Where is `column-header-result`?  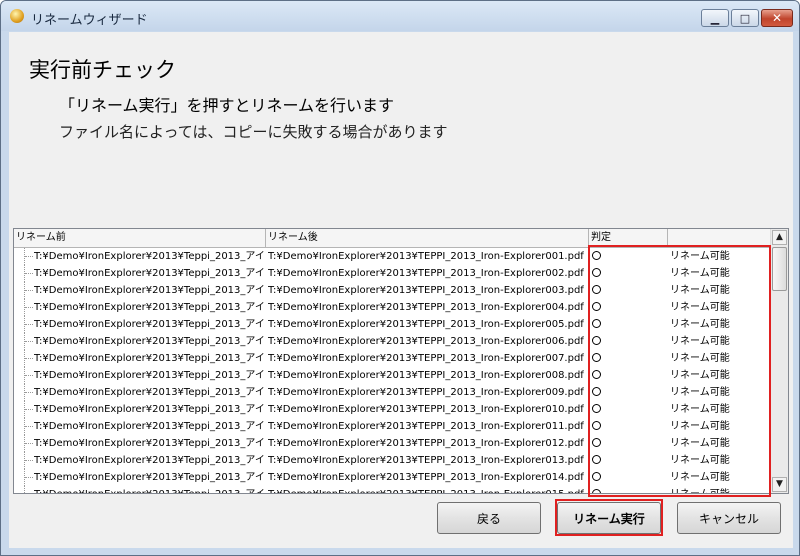
column-header-result is located at coordinates (720, 238).